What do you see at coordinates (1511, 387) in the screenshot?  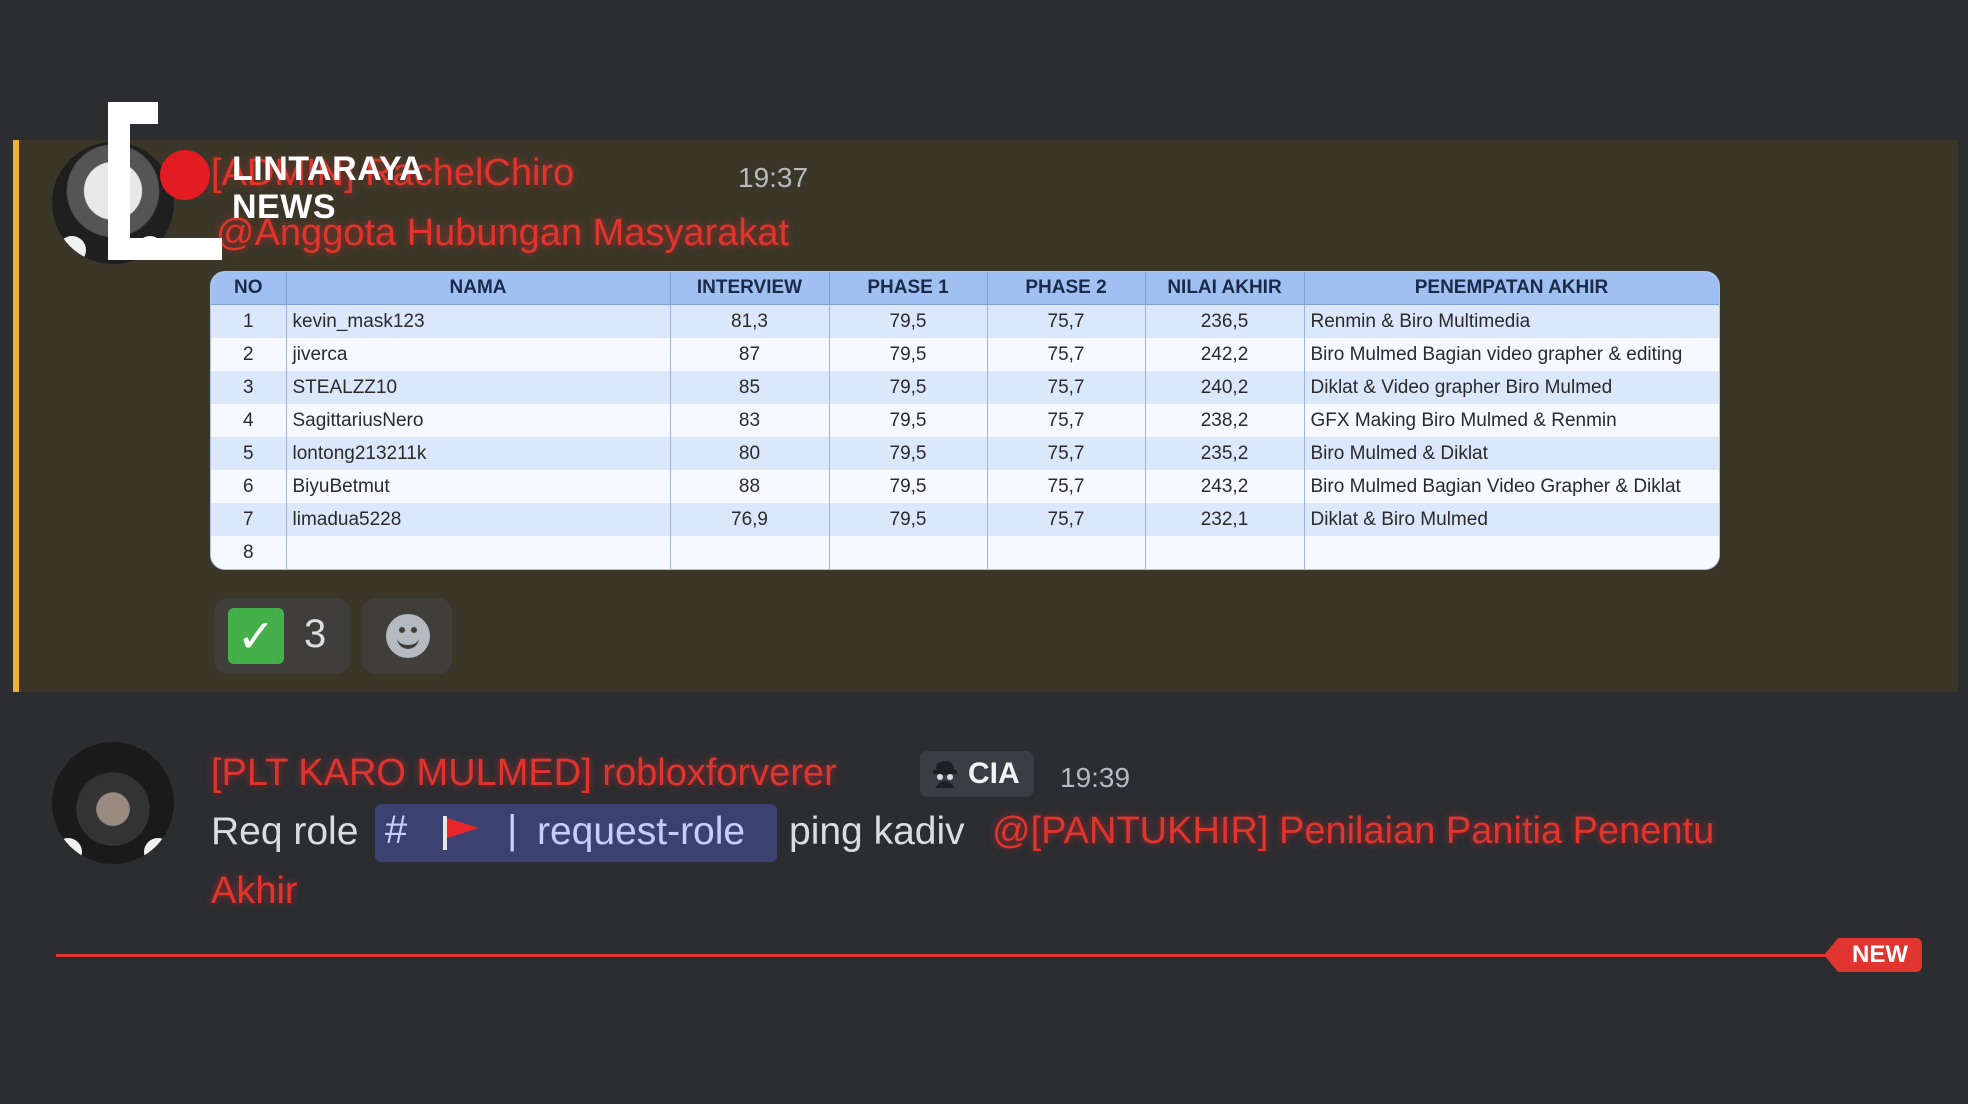 I see `table-cell: Diklat & Video grapher Biro Mulmed` at bounding box center [1511, 387].